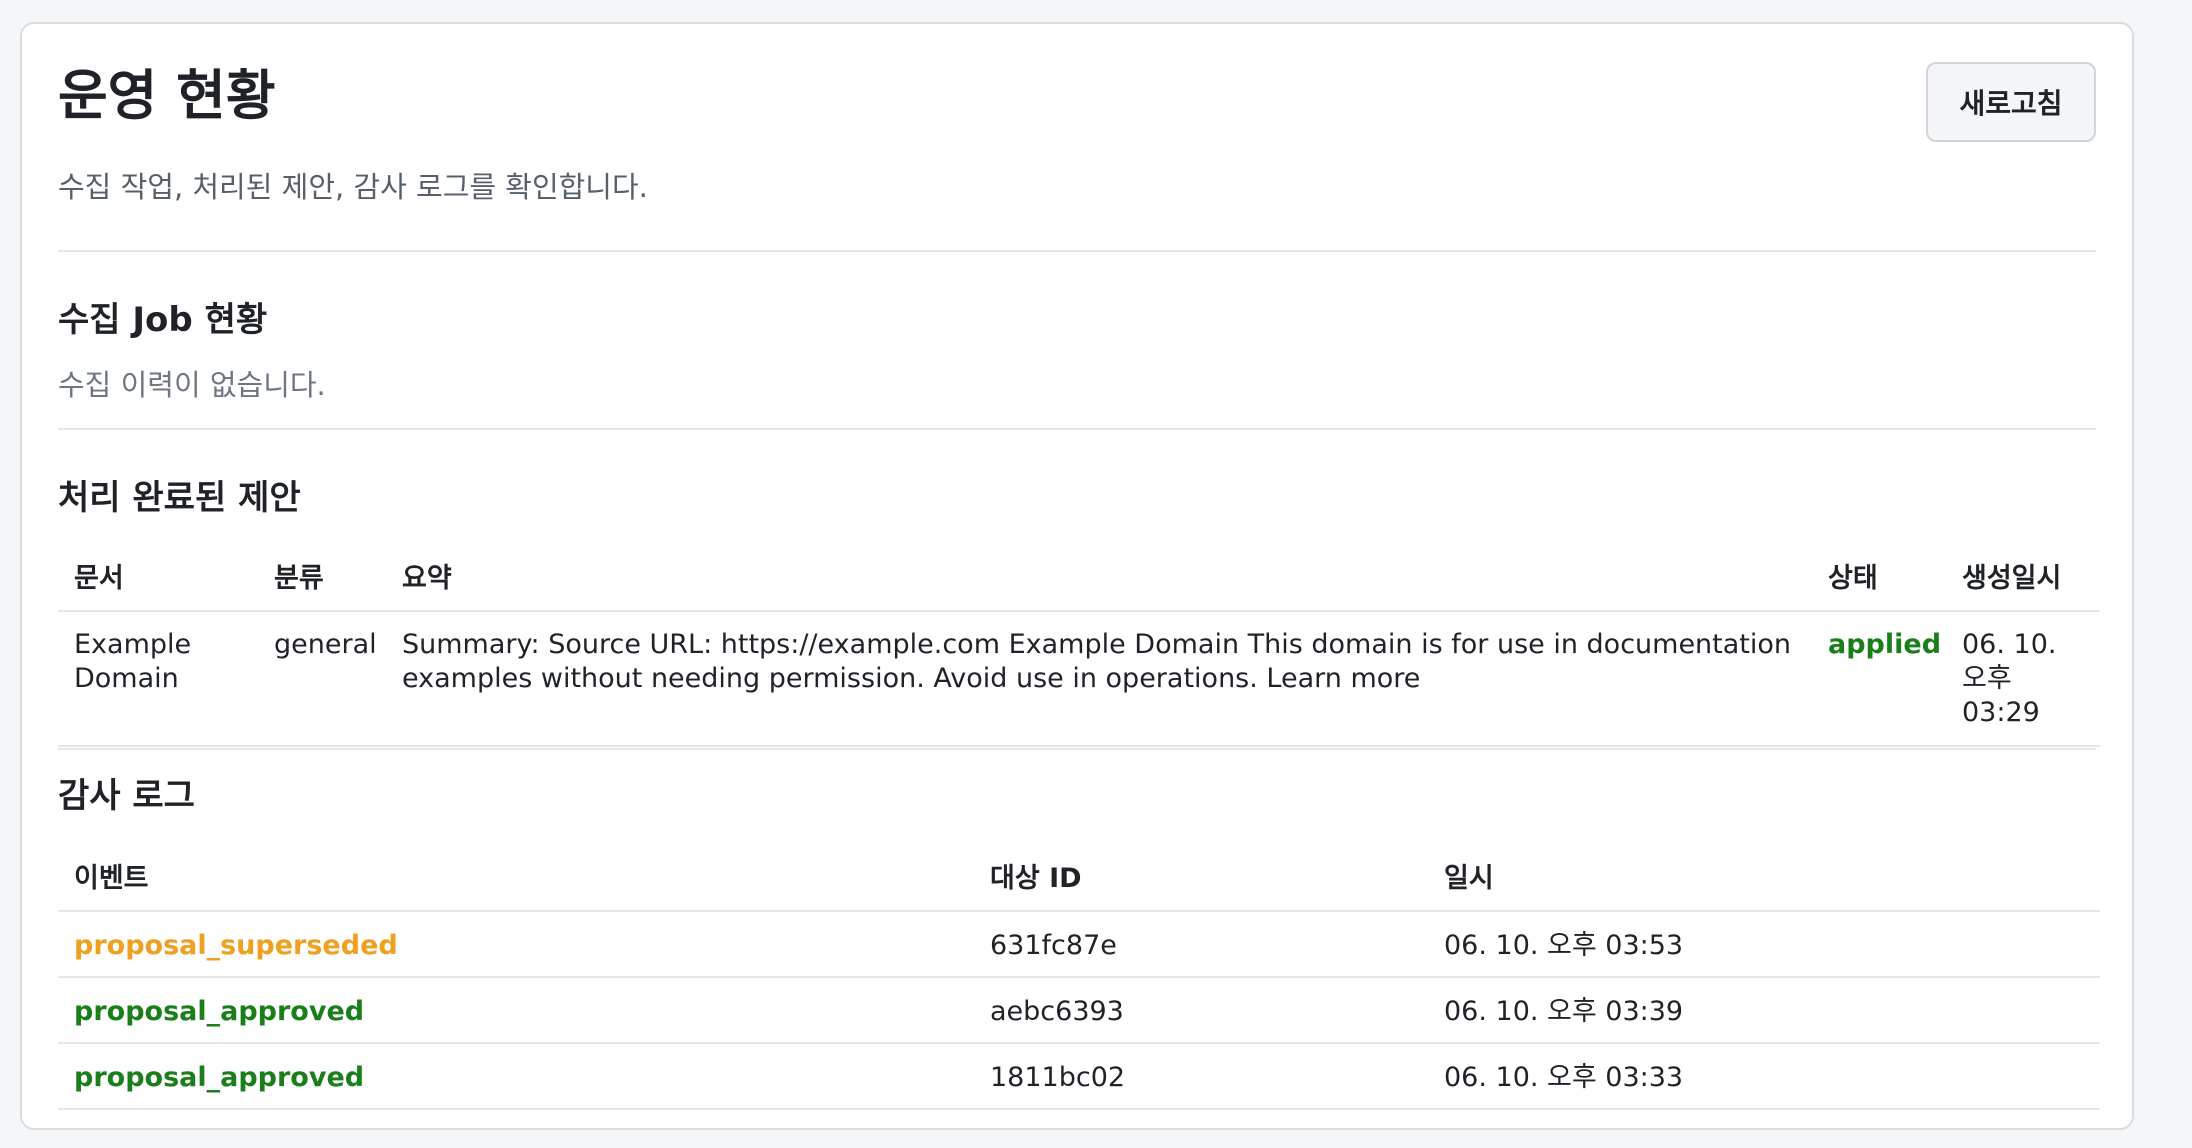 This screenshot has width=2192, height=1148. Describe the element at coordinates (192, 385) in the screenshot. I see `jobs-empty-text: 수집 이력이 없습니다.` at that location.